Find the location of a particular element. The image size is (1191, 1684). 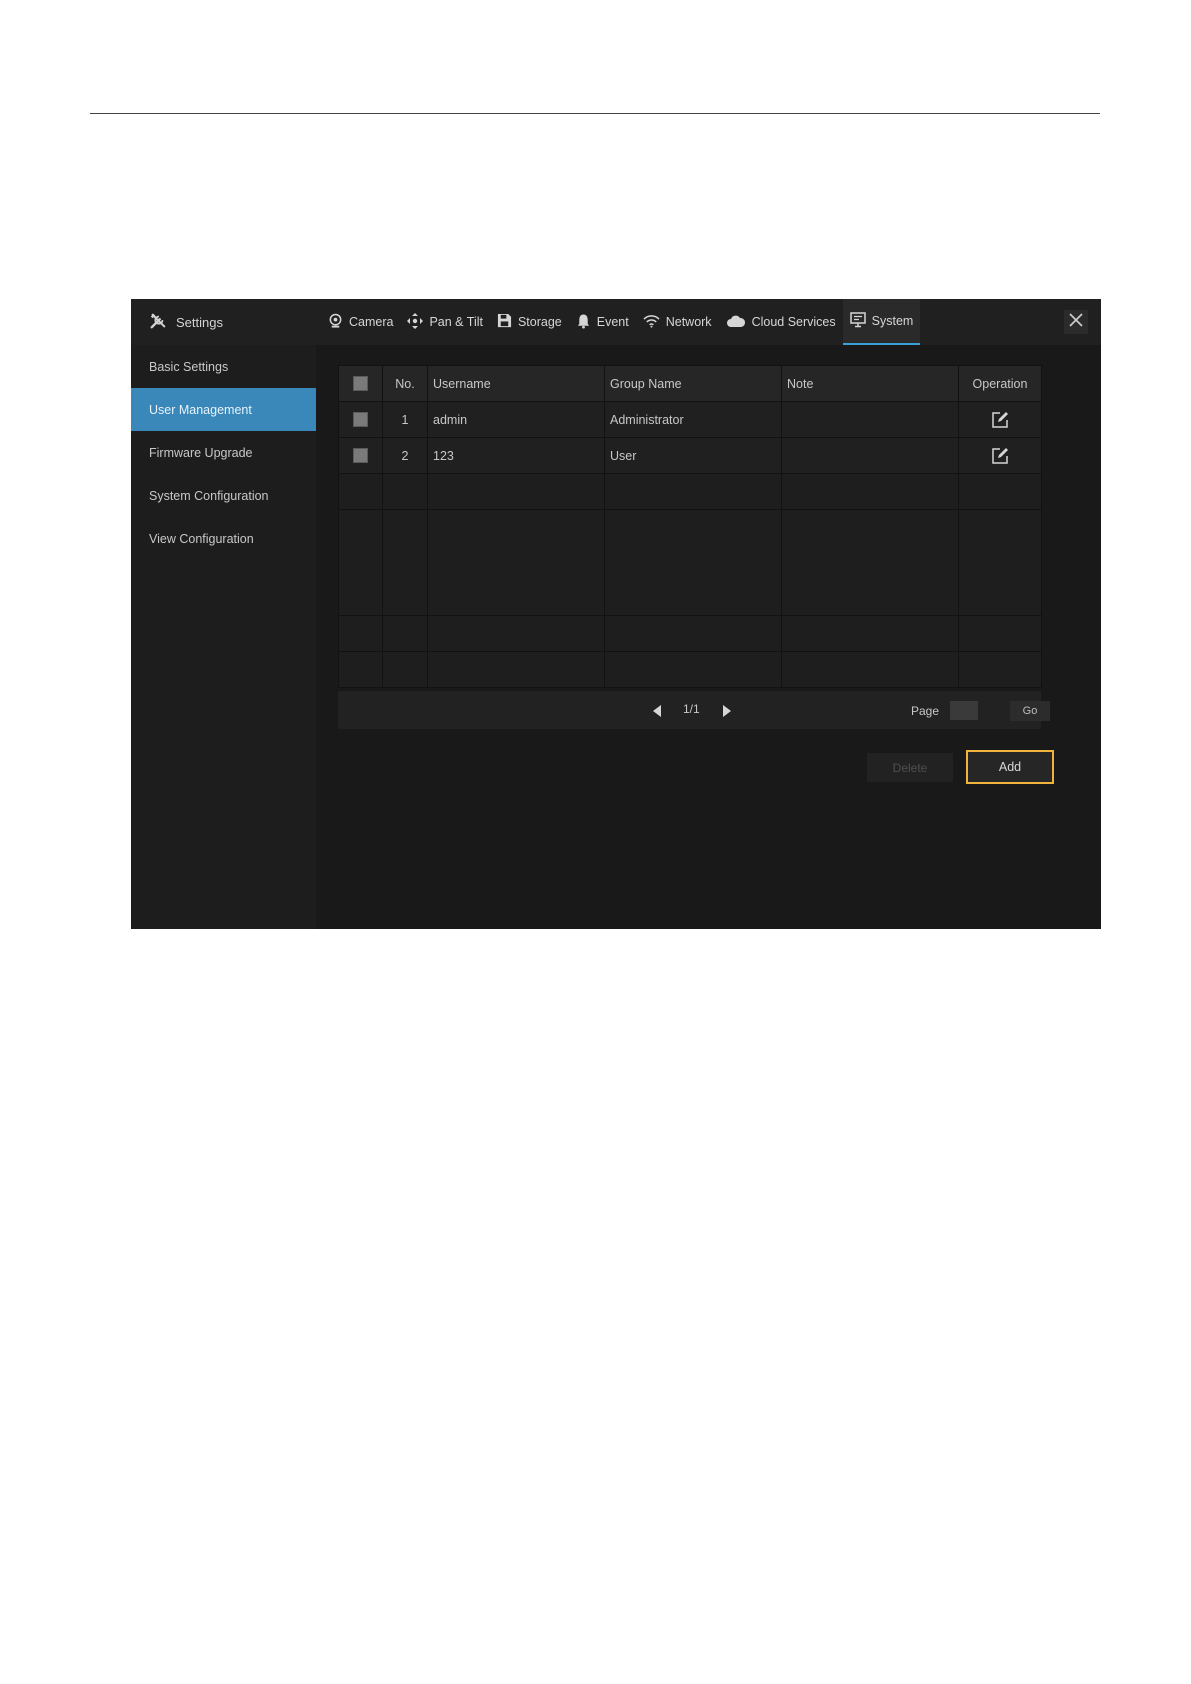

page-divider is located at coordinates (595, 113).